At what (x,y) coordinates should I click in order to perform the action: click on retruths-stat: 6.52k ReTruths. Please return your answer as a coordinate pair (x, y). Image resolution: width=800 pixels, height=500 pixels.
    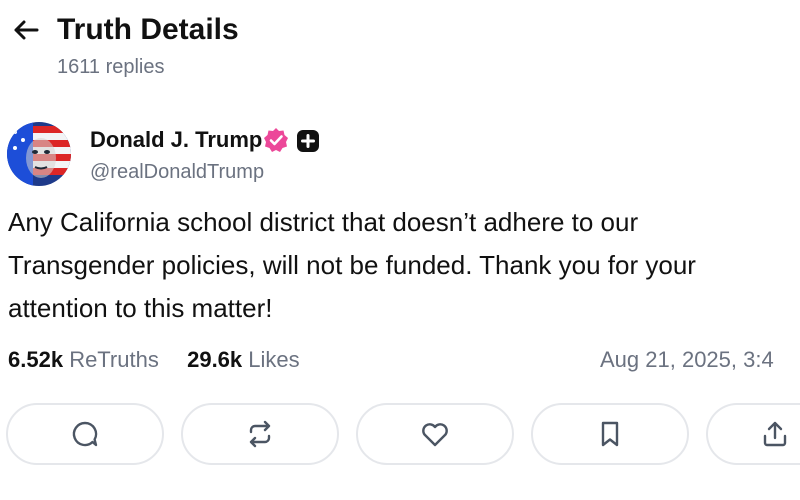
    Looking at the image, I should click on (86, 359).